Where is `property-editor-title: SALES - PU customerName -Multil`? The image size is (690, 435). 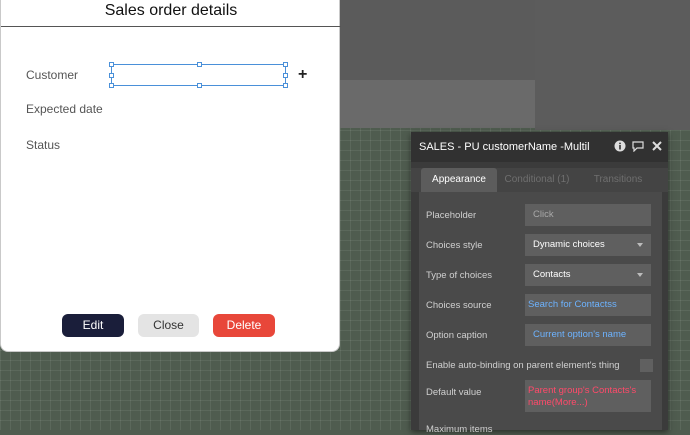
property-editor-title: SALES - PU customerName -Multil is located at coordinates (539, 147).